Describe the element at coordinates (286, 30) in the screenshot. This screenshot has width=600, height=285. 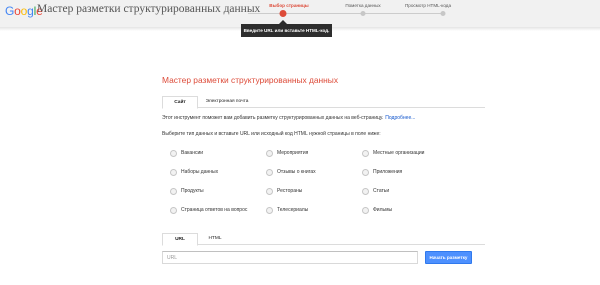
I see `step-tooltip: Введите URL или вставьте HTML-код.` at that location.